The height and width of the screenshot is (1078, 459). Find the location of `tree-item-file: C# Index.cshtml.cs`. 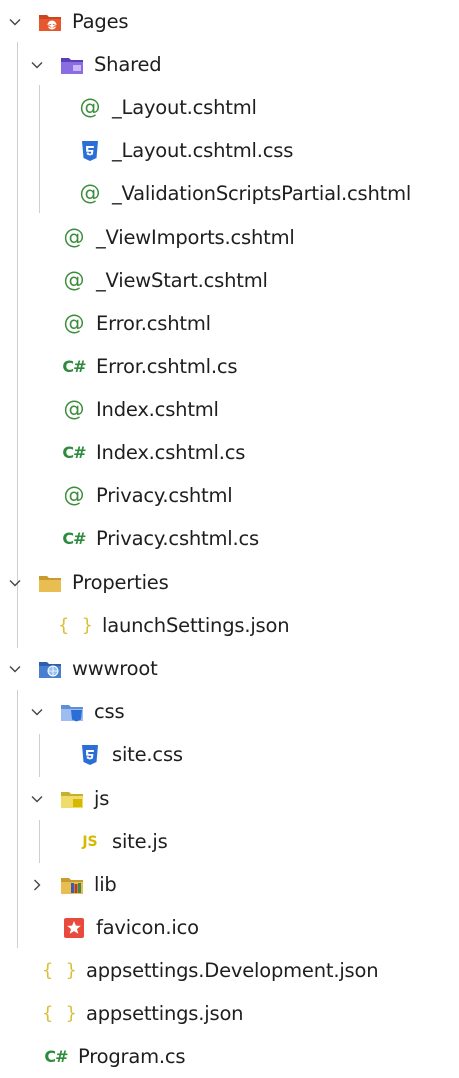

tree-item-file: C# Index.cshtml.cs is located at coordinates (229, 452).